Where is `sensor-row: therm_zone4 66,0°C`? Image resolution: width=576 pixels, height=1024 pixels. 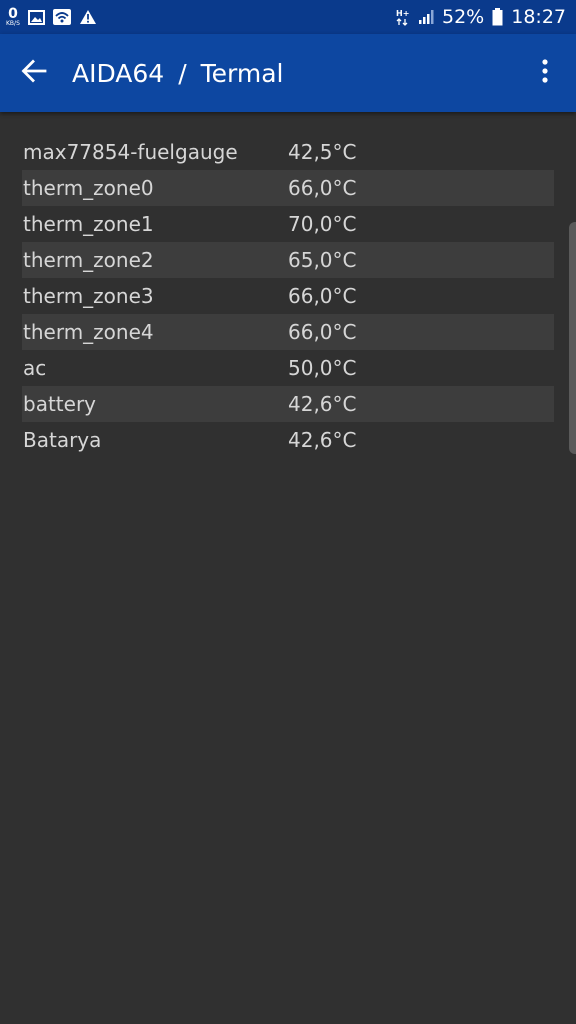 sensor-row: therm_zone4 66,0°C is located at coordinates (288, 332).